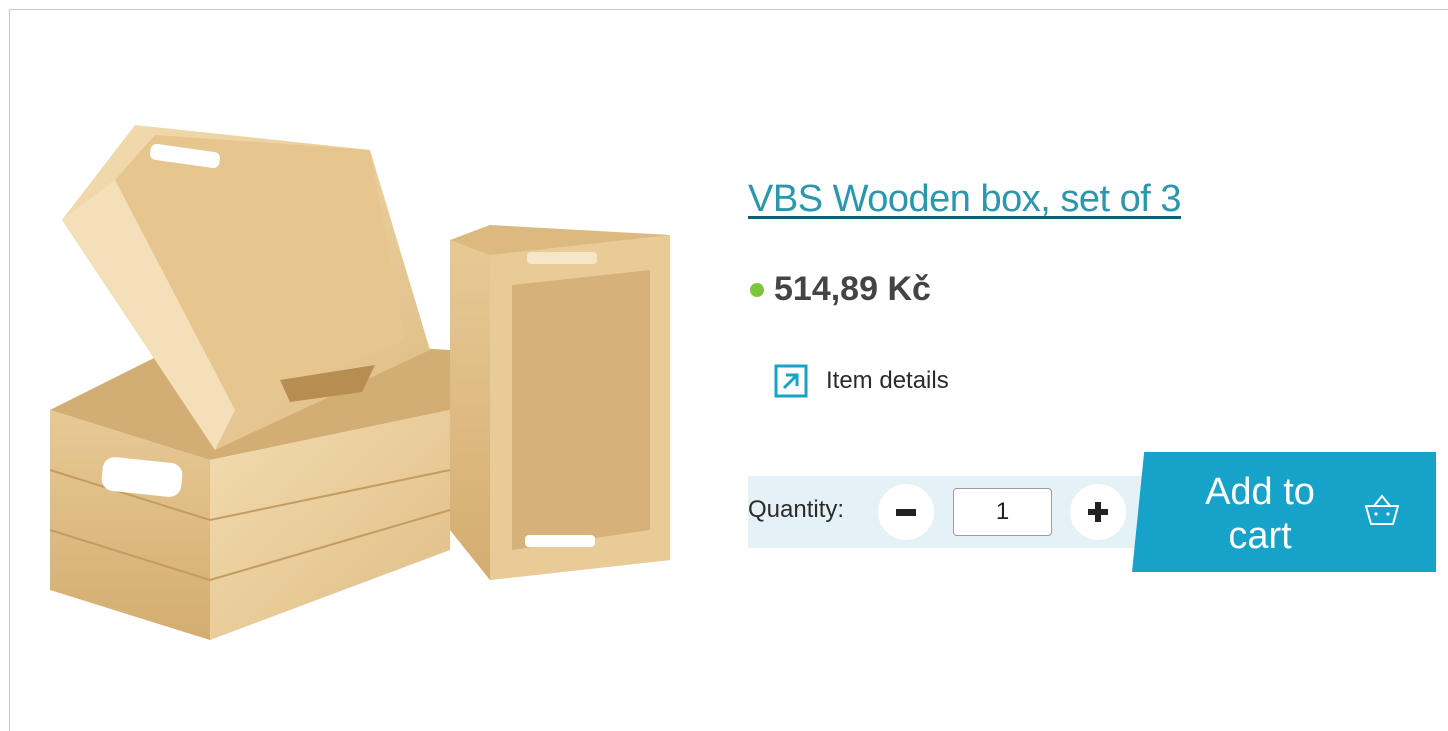 This screenshot has width=1448, height=731. Describe the element at coordinates (965, 199) in the screenshot. I see `product-title-link: VBS Wooden box, set of 3` at that location.